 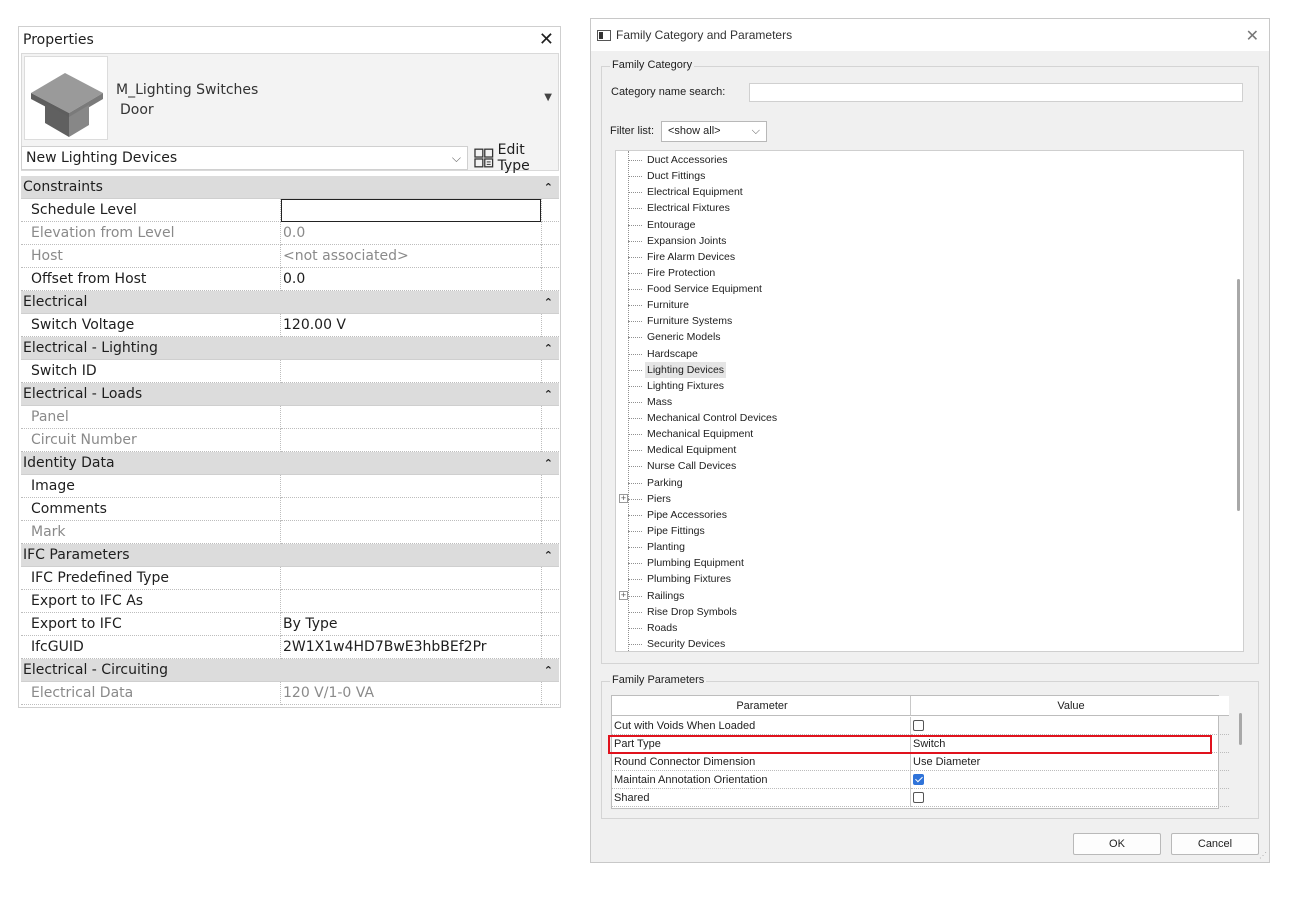 What do you see at coordinates (290, 463) in the screenshot?
I see `category-header: Identity Data ⌃` at bounding box center [290, 463].